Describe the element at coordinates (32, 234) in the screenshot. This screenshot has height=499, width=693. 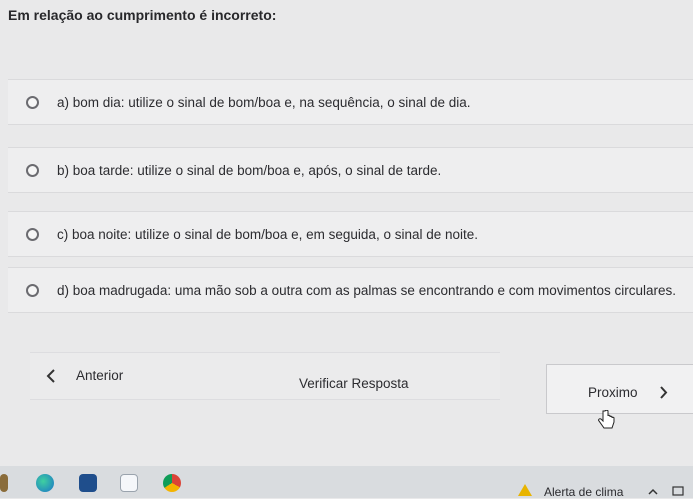
I see `radio-c` at that location.